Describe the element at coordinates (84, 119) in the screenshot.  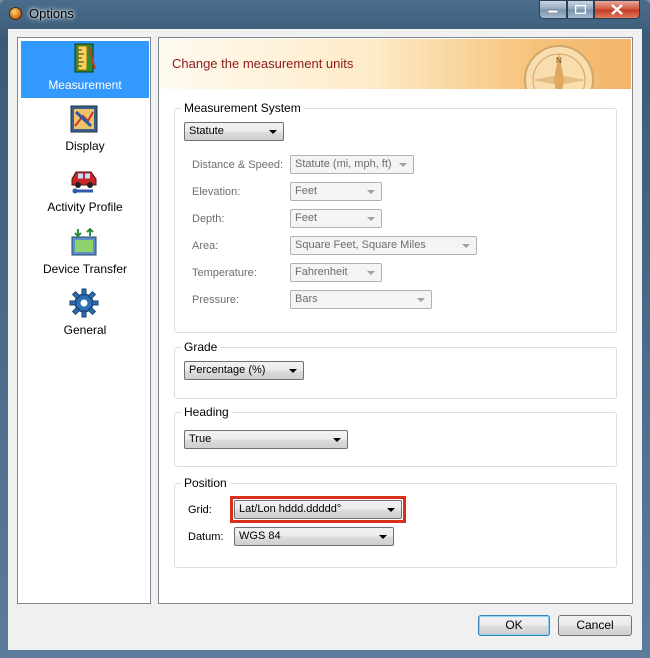
I see `display-icon` at that location.